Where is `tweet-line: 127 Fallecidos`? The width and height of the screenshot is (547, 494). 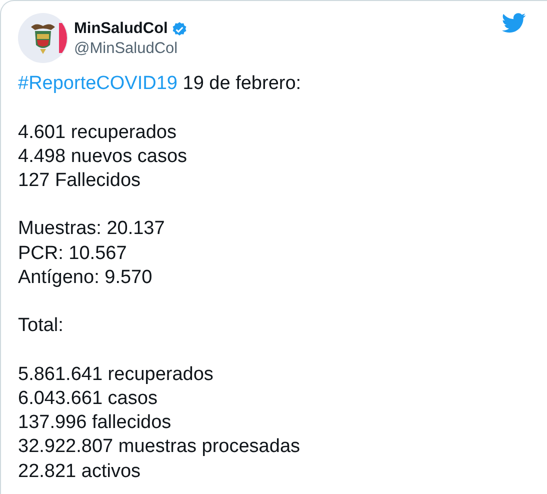
tweet-line: 127 Fallecidos is located at coordinates (79, 181).